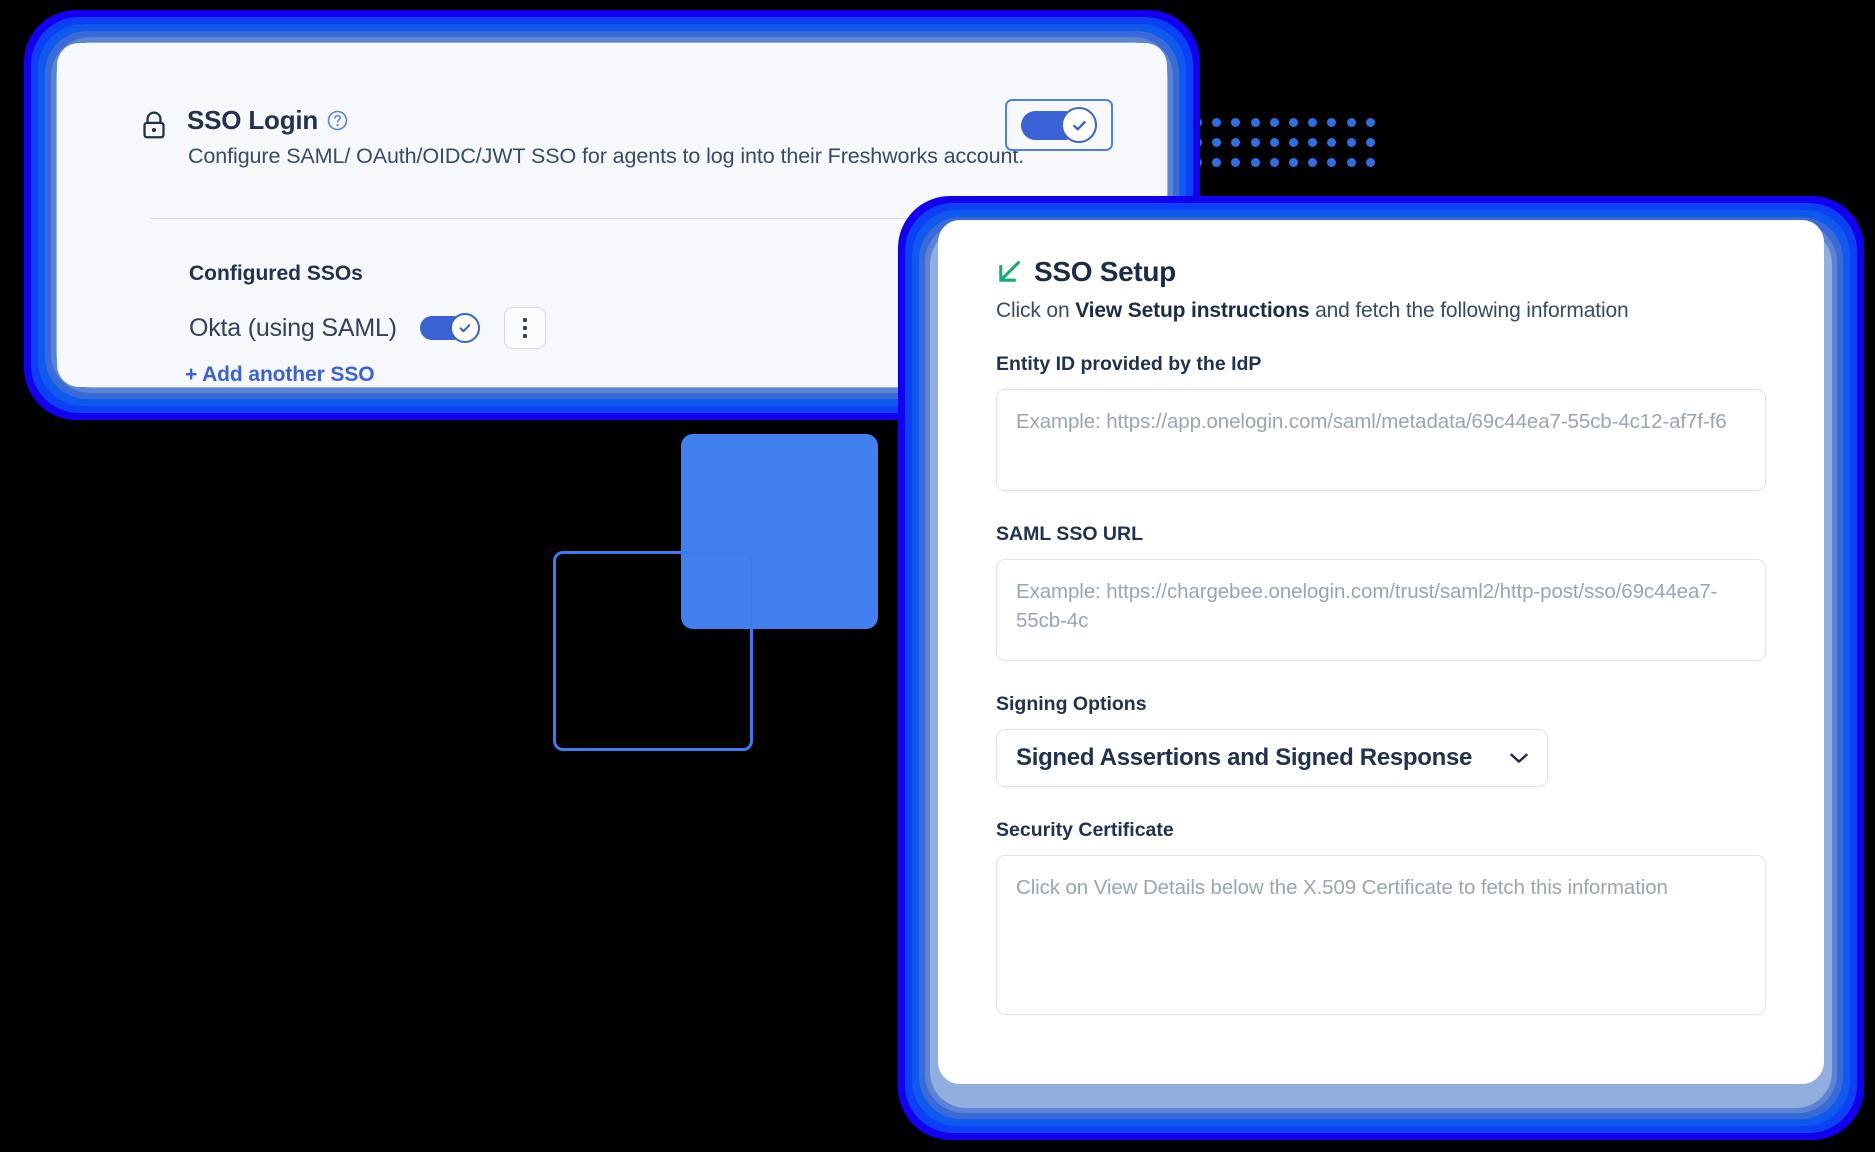 The width and height of the screenshot is (1875, 1152). Describe the element at coordinates (1036, 310) in the screenshot. I see `subtitle-pre: Click on` at that location.